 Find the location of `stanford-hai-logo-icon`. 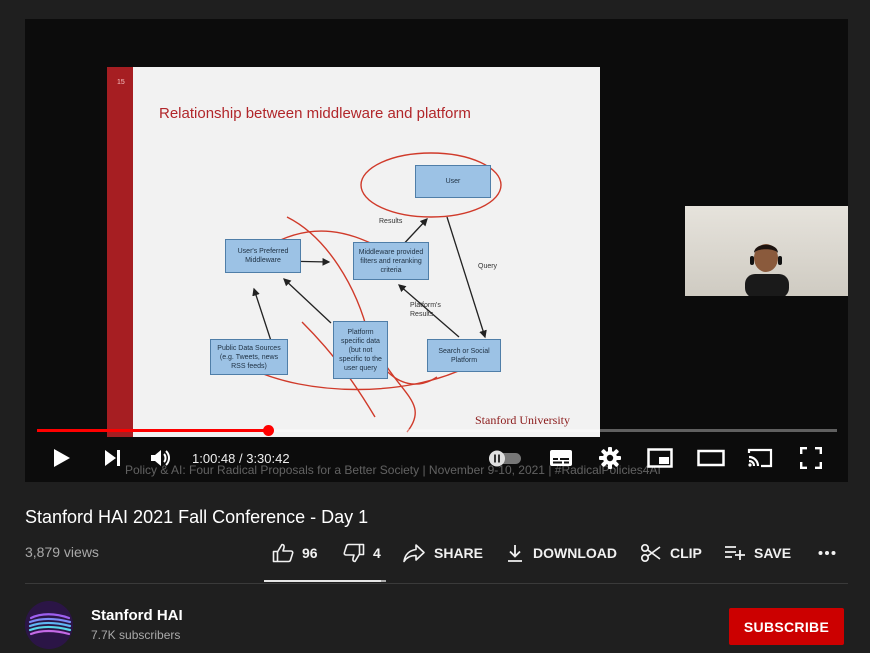

stanford-hai-logo-icon is located at coordinates (49, 625).